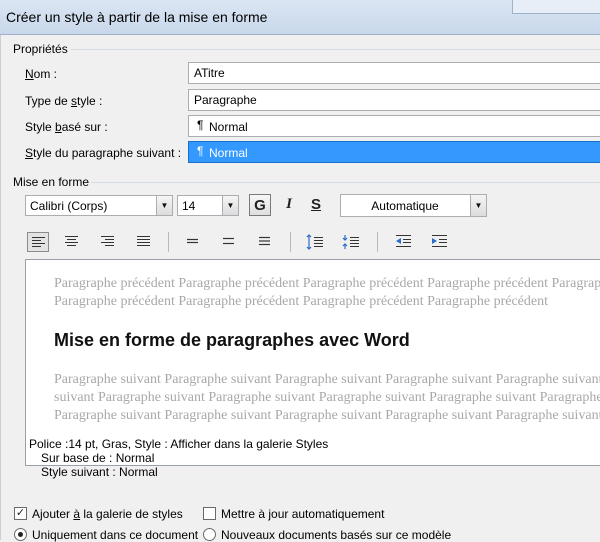 This screenshot has height=542, width=600. I want to click on based-on-label-post: asé sur :, so click(84, 127).